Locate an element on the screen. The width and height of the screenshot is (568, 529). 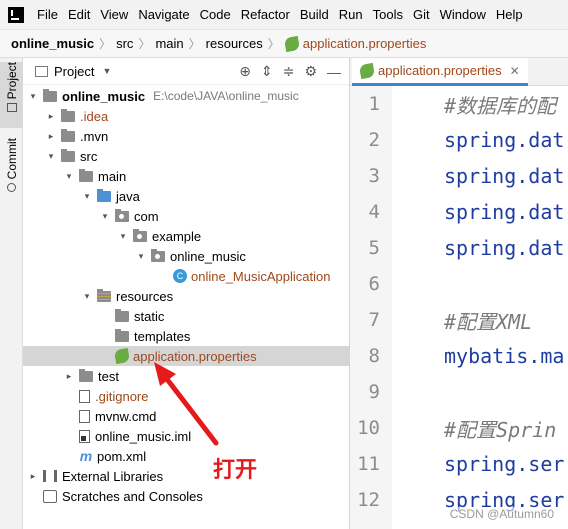
code-line: 8 mybatis.ma is located at coordinates (459, 356).